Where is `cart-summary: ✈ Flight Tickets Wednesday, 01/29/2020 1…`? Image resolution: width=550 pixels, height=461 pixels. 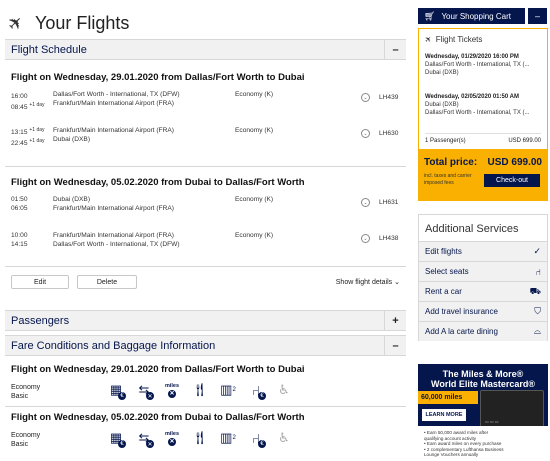 cart-summary: ✈ Flight Tickets Wednesday, 01/29/2020 1… is located at coordinates (483, 88).